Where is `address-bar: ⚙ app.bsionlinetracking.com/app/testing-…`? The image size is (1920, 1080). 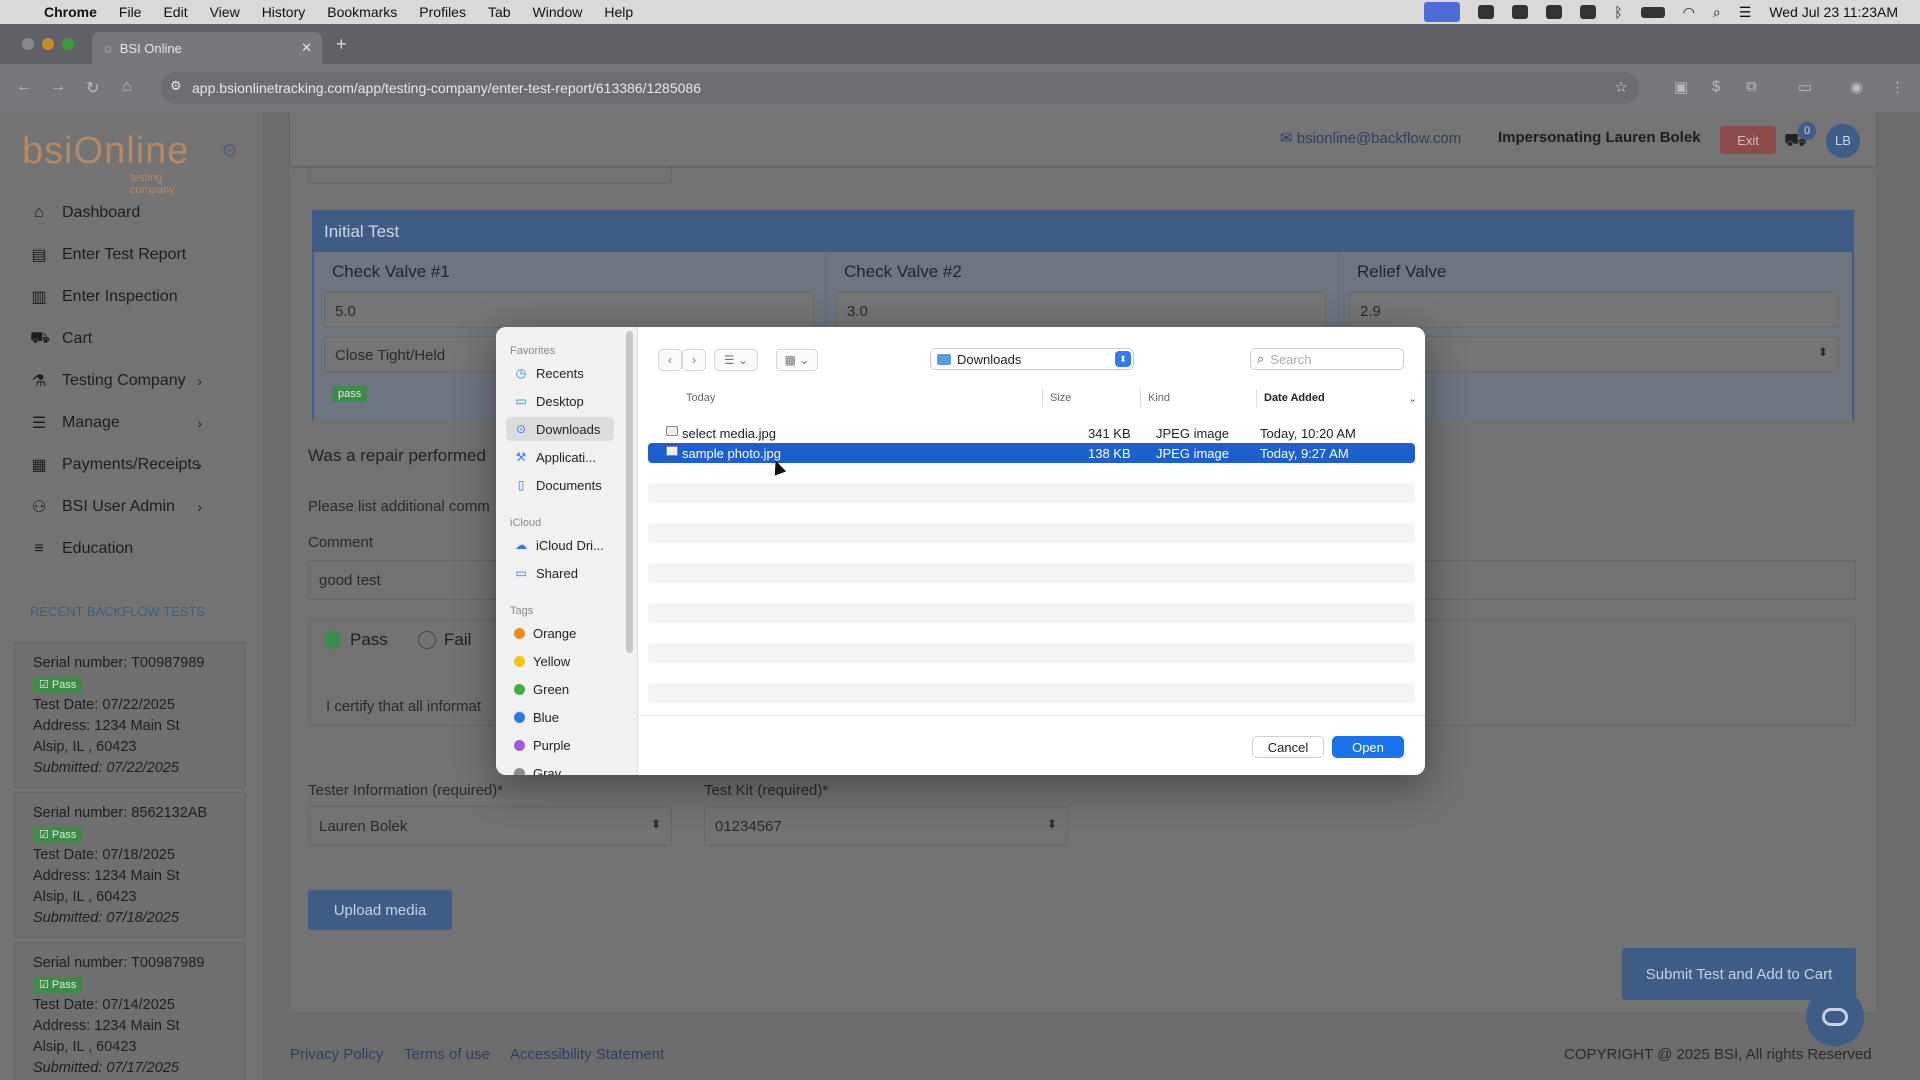
address-bar: ⚙ app.bsionlinetracking.com/app/testing-… is located at coordinates (900, 88).